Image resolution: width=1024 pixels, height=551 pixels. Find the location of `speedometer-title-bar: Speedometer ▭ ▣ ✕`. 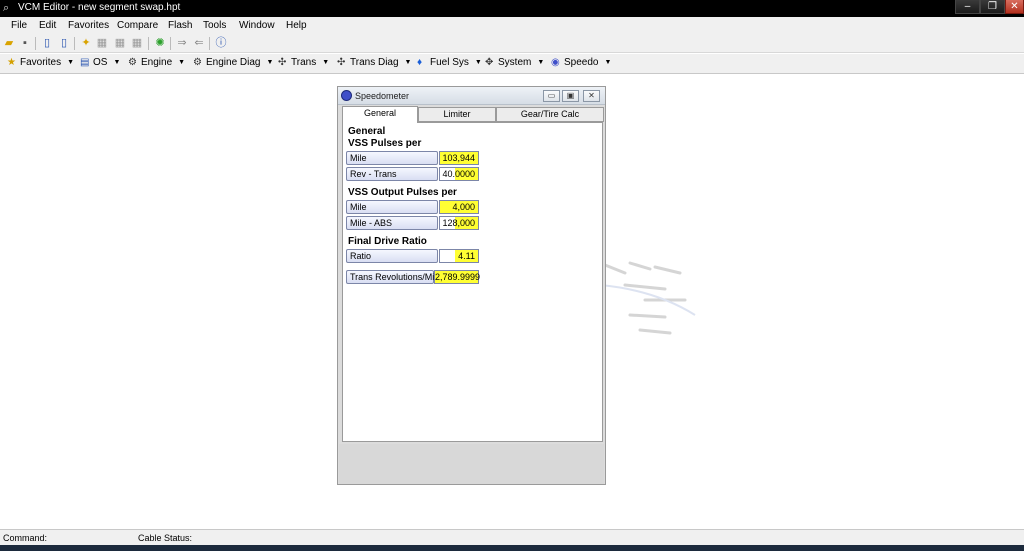

speedometer-title-bar: Speedometer ▭ ▣ ✕ is located at coordinates (471, 96).